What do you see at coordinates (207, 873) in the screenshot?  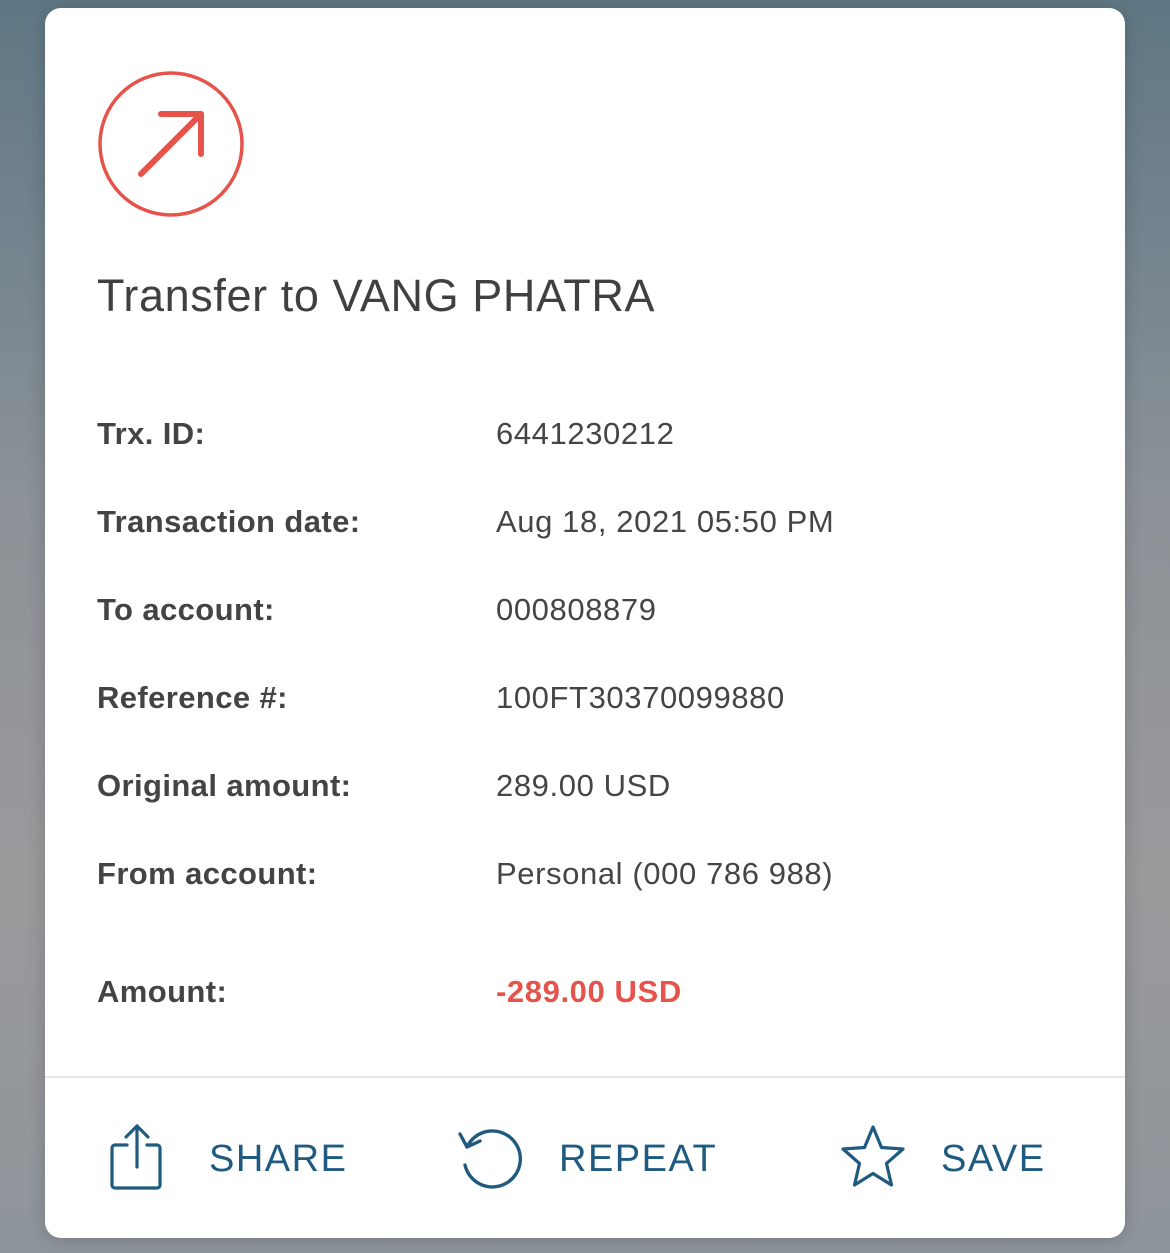 I see `detail-label: From account:` at bounding box center [207, 873].